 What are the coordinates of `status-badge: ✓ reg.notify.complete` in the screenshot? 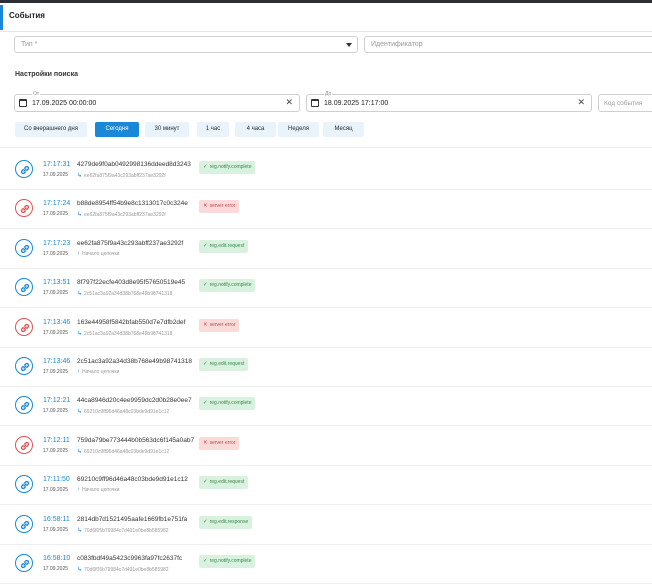 It's located at (227, 561).